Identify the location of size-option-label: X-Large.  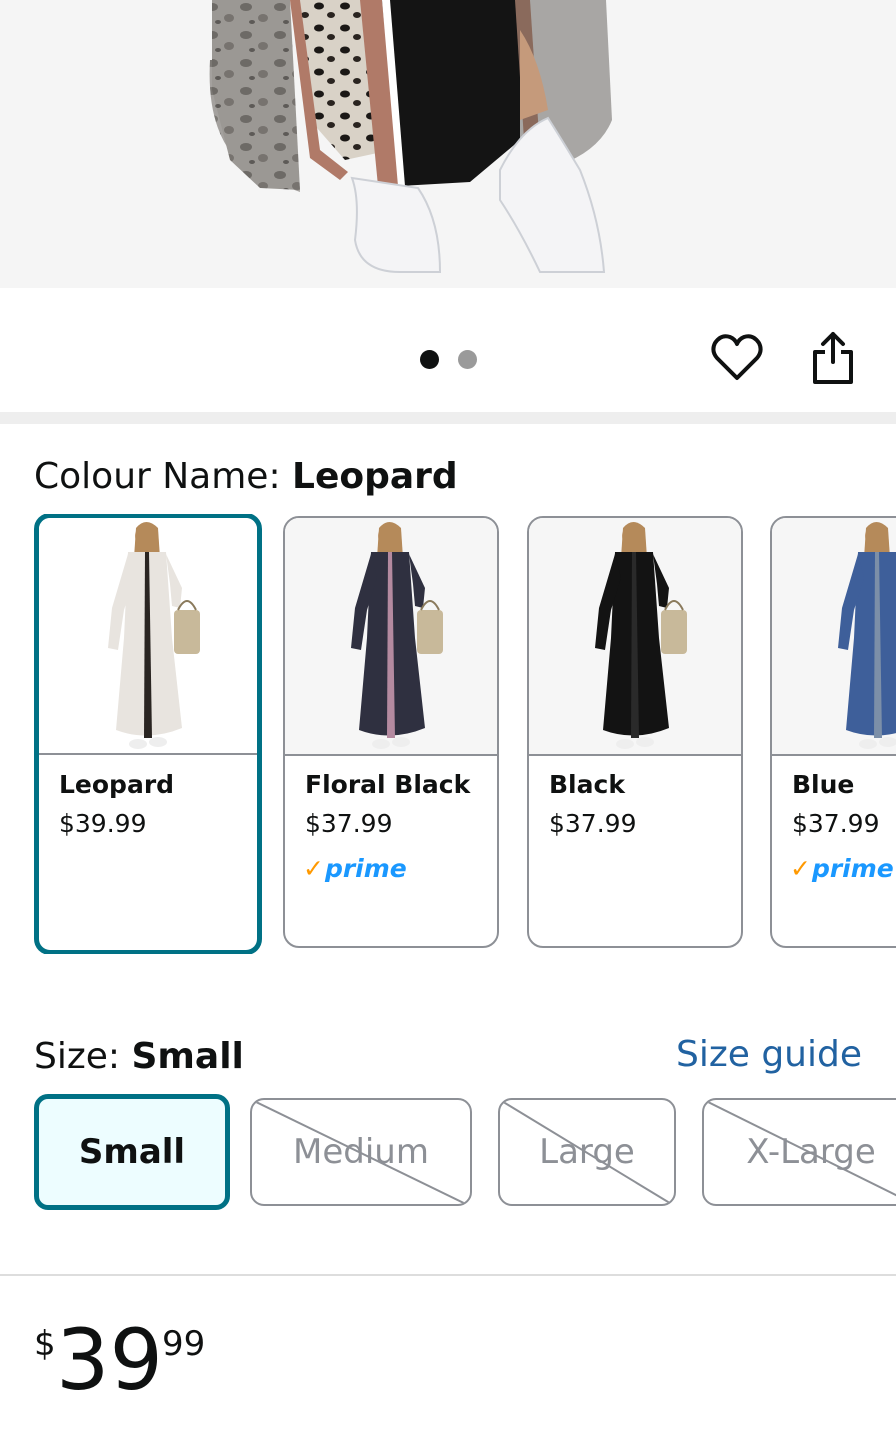
(811, 1152).